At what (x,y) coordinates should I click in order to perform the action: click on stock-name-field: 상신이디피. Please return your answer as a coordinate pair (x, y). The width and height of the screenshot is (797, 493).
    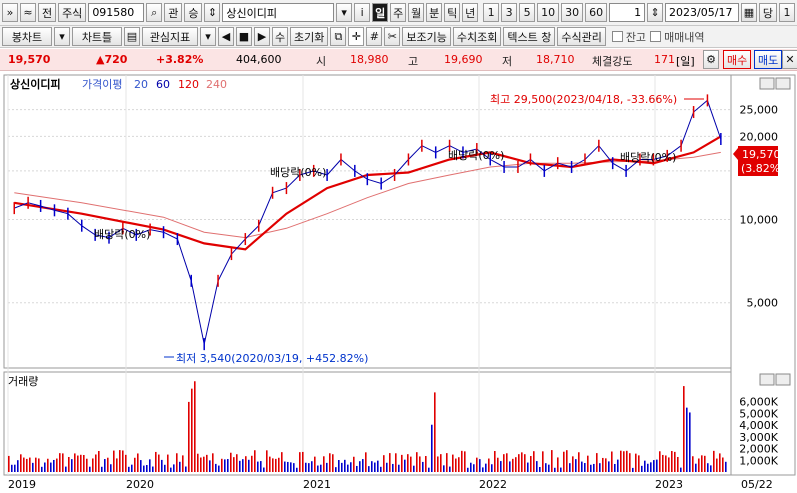
    Looking at the image, I should click on (278, 12).